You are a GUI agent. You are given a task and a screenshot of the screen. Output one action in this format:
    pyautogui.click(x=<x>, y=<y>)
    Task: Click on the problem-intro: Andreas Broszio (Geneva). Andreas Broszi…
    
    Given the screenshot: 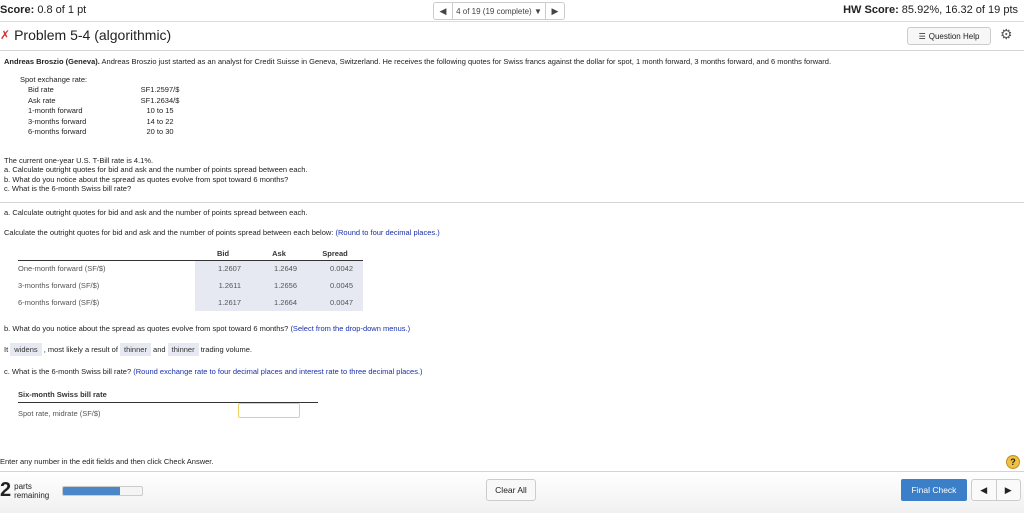 What is the action you would take?
    pyautogui.click(x=417, y=61)
    